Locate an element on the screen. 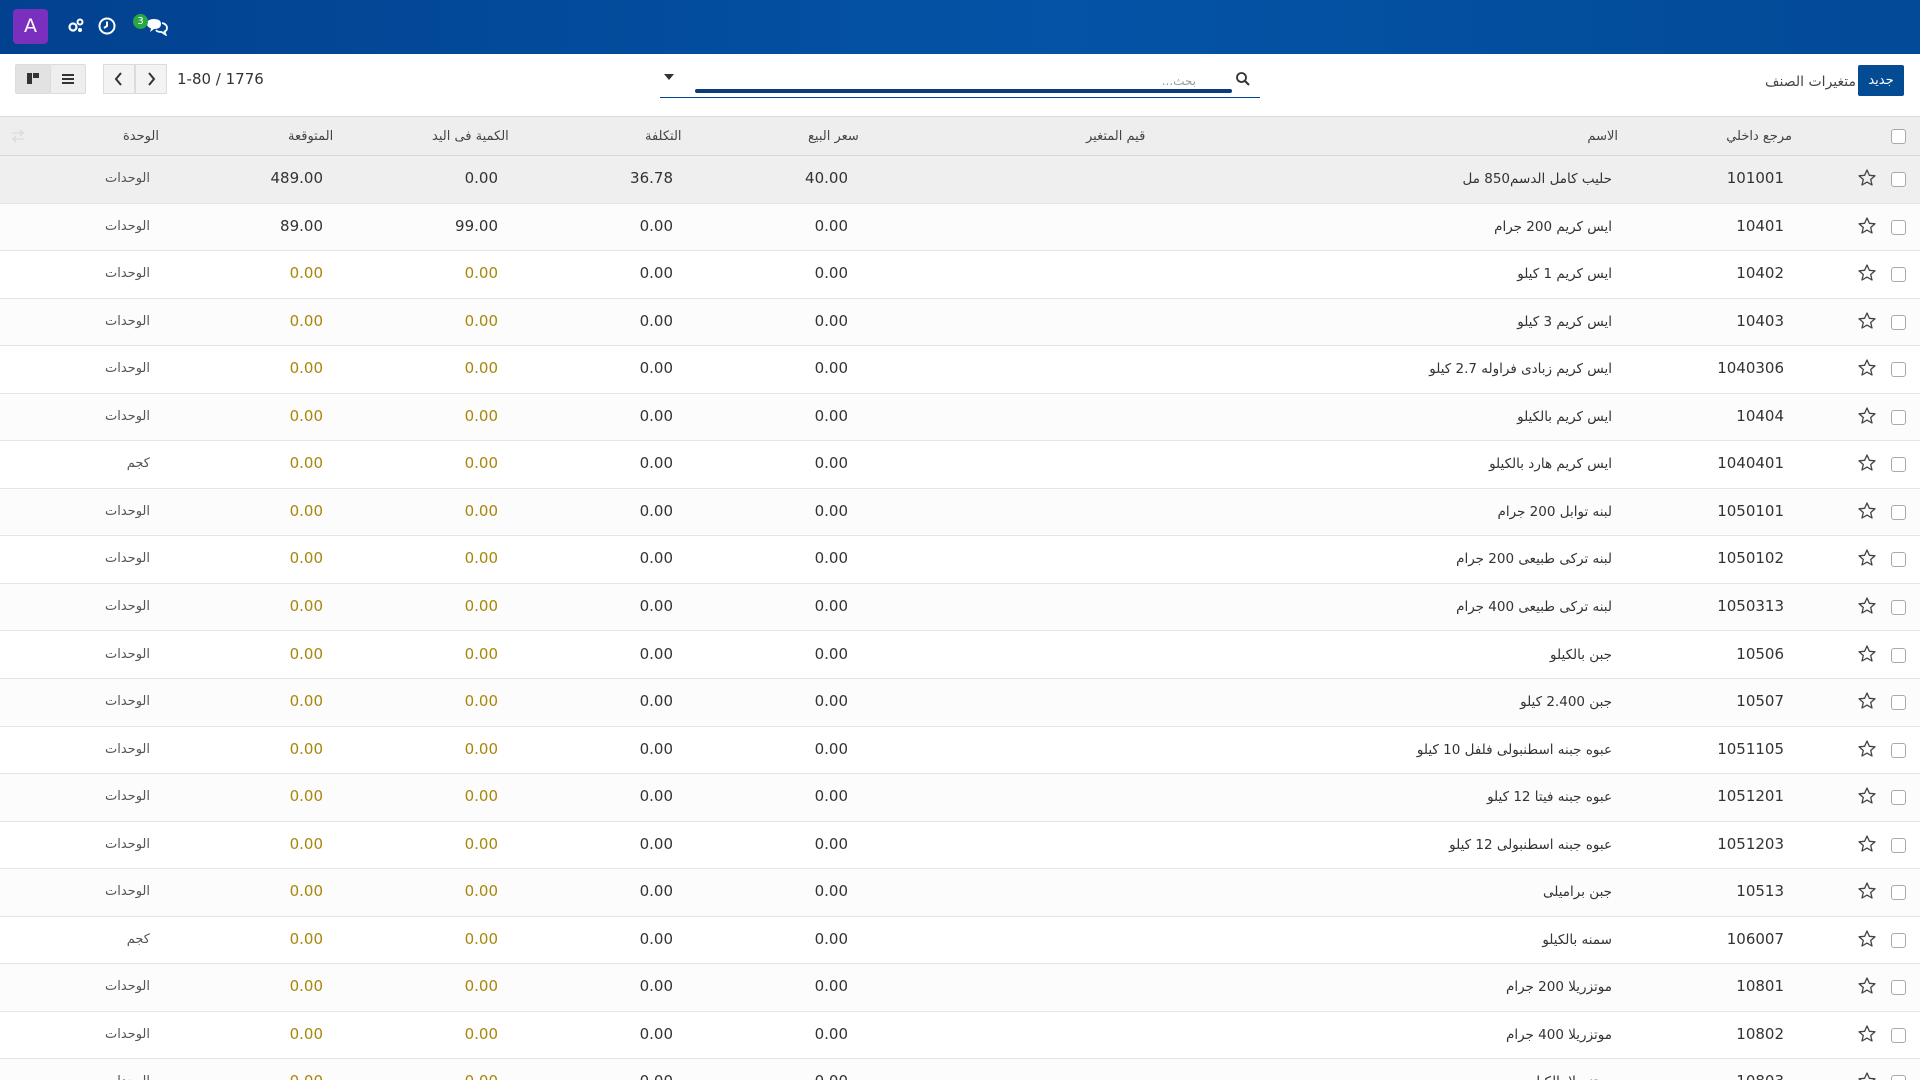 This screenshot has width=1920, height=1080. cell-cost: 36.78 is located at coordinates (651, 178).